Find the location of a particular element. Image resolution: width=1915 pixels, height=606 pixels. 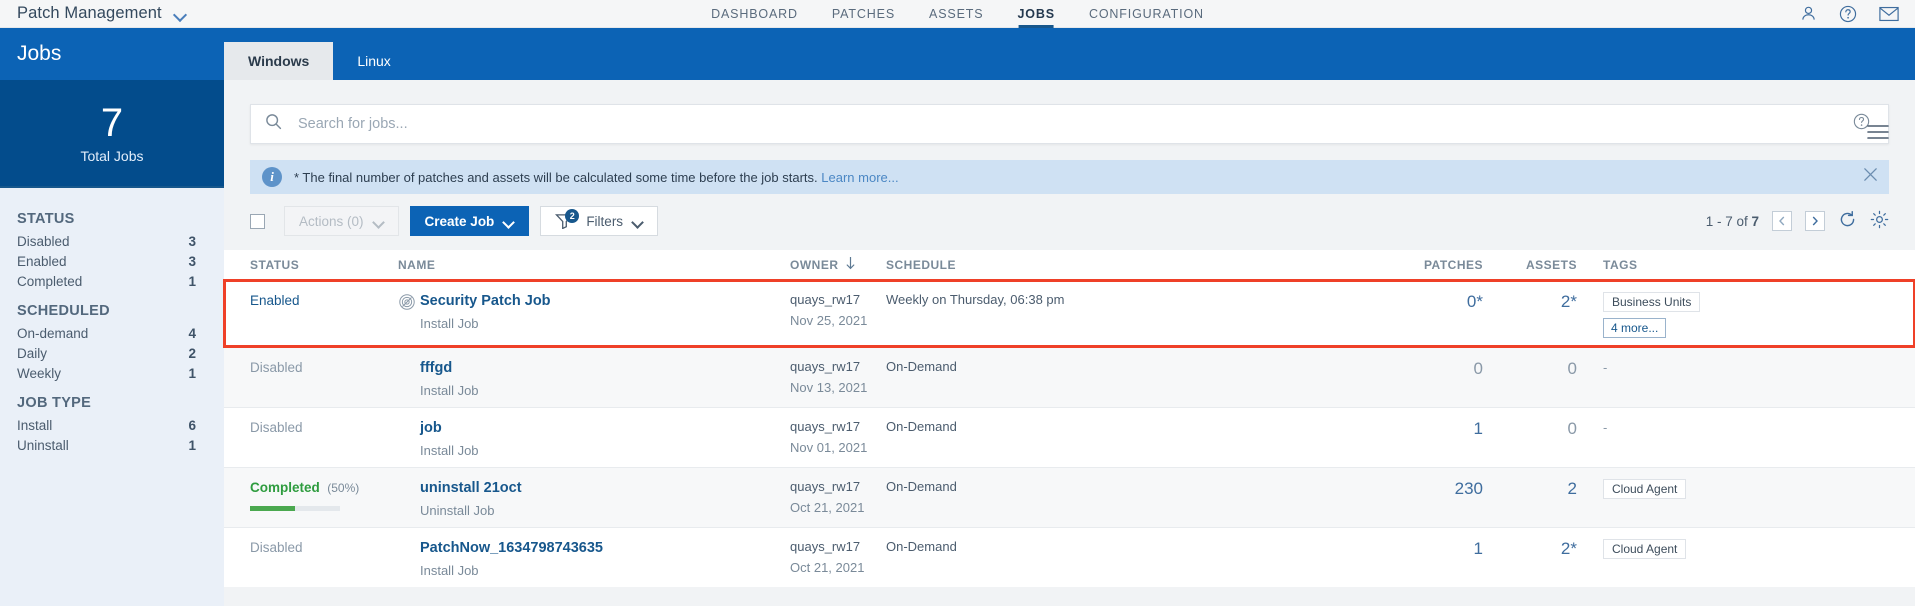

cell-patches: 0* is located at coordinates (1447, 302).